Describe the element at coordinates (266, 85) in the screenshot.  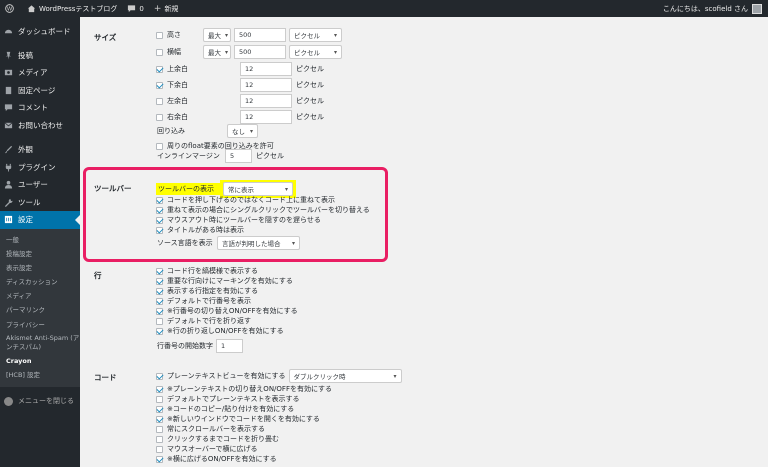
I see `margin-bottom-input: 12` at that location.